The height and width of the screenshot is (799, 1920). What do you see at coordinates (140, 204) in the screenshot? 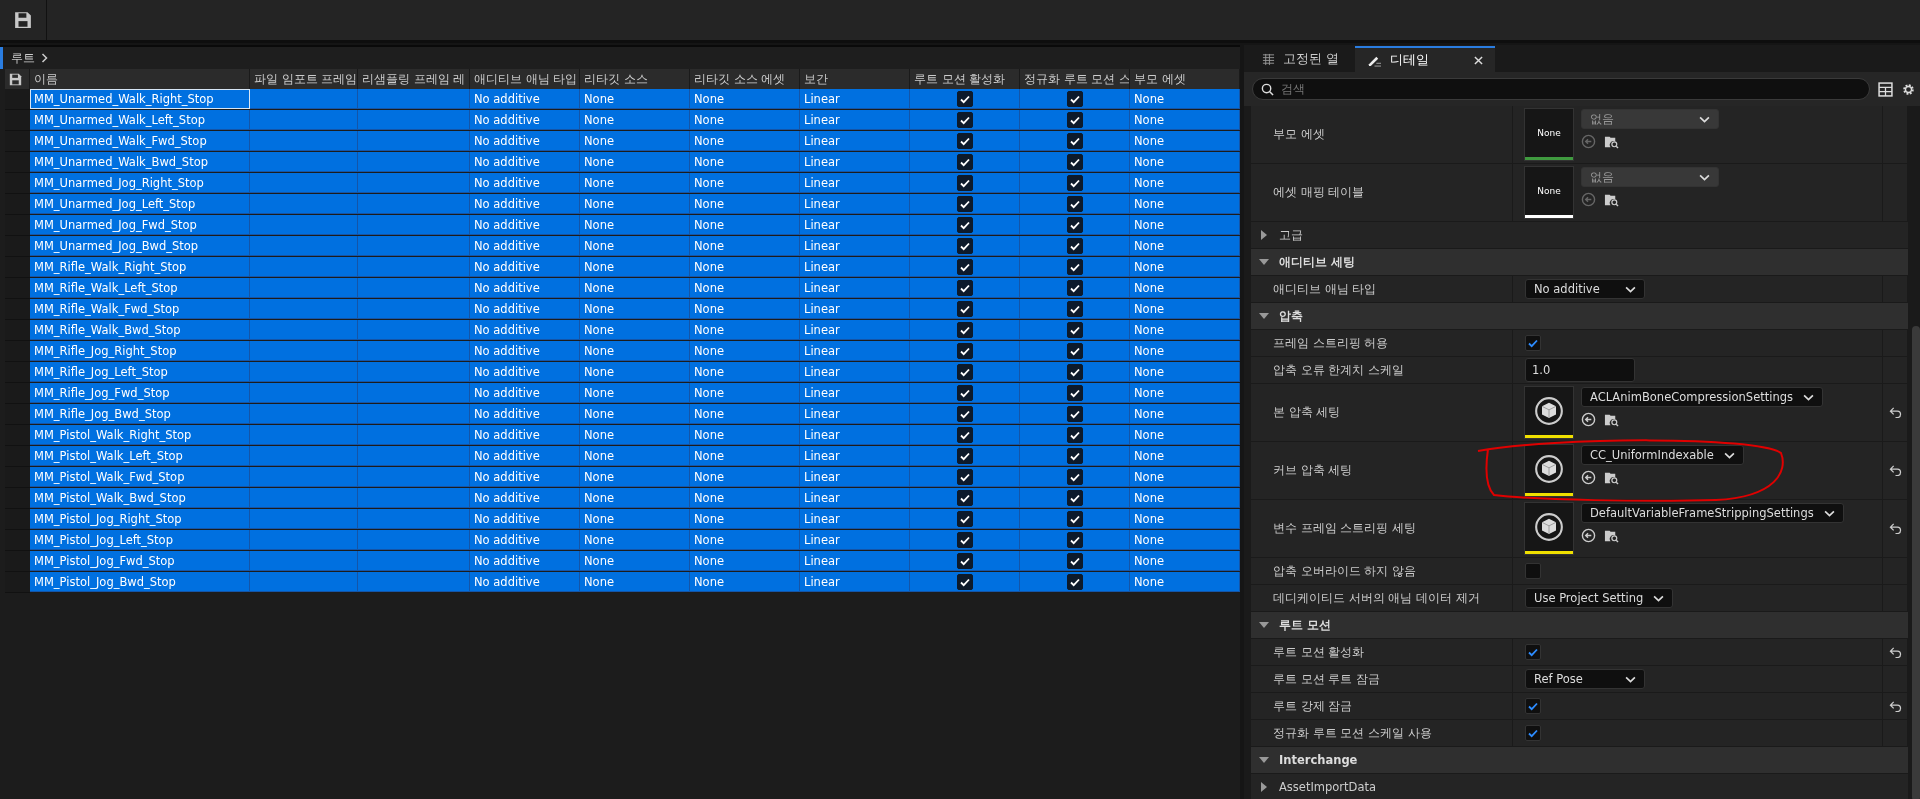
I see `table-cell: MM_Unarmed_Jog_Left_Stop` at bounding box center [140, 204].